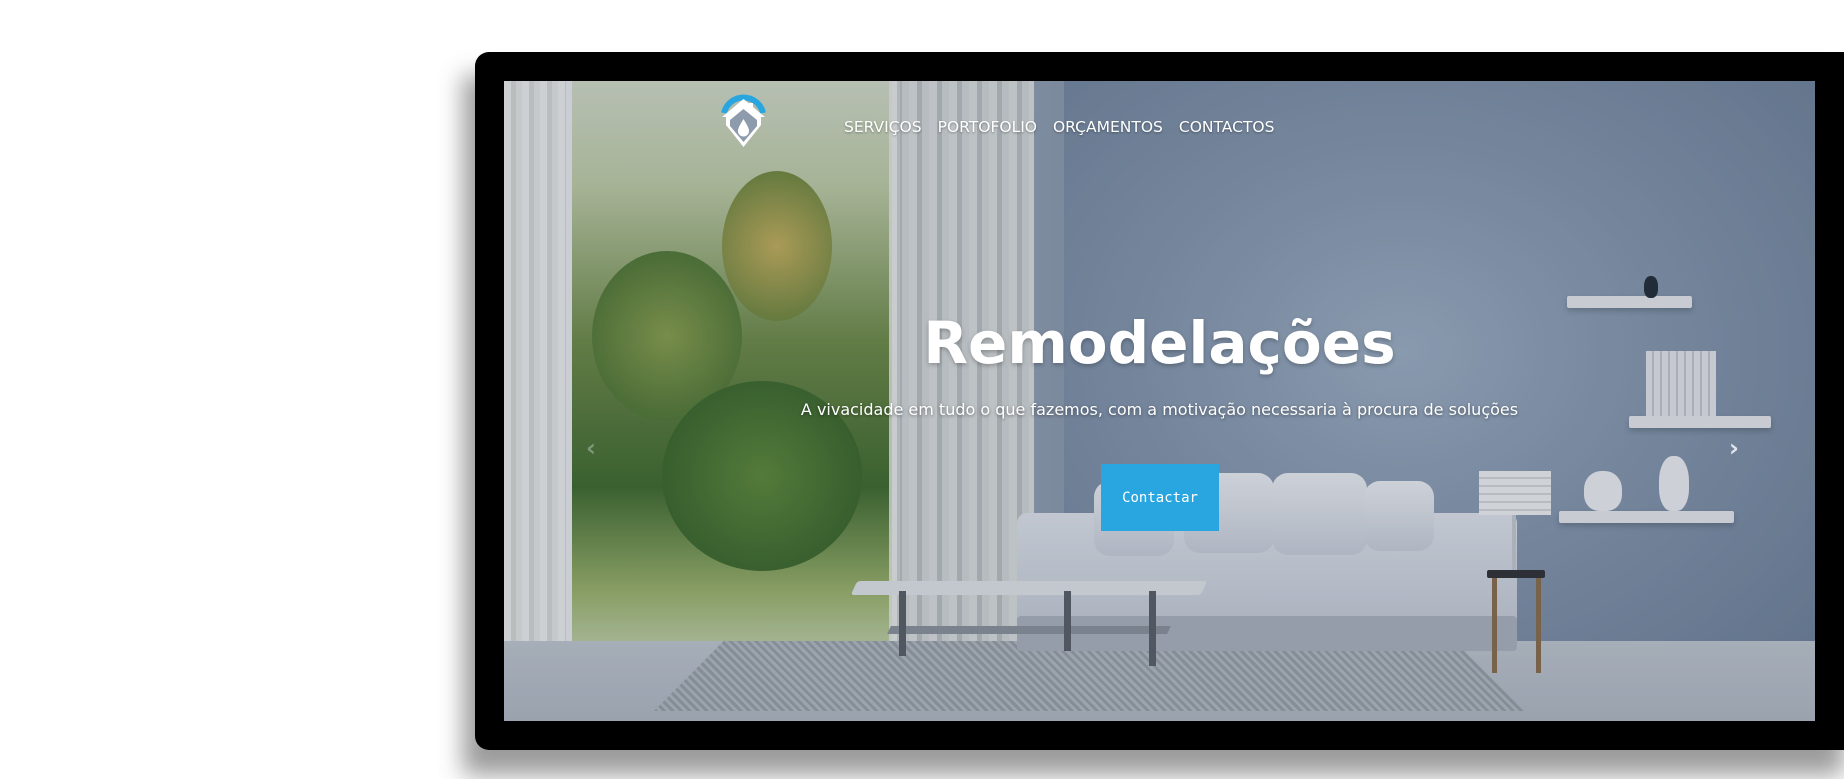 The height and width of the screenshot is (779, 1844). Describe the element at coordinates (743, 119) in the screenshot. I see `house-drop-logo-icon` at that location.